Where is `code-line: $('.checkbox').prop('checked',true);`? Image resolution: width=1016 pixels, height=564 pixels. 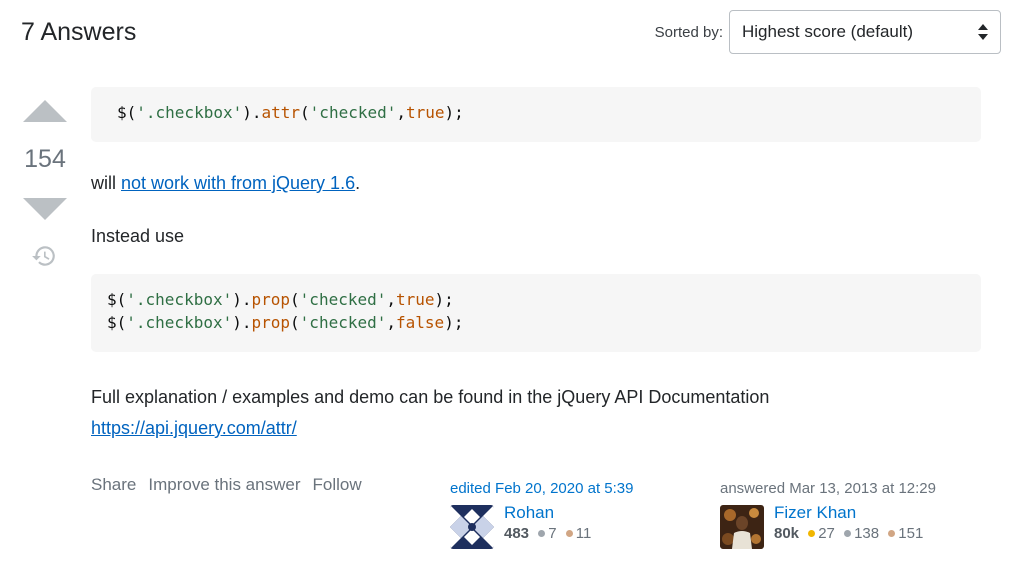
code-line: $('.checkbox').prop('checked',true); is located at coordinates (280, 299).